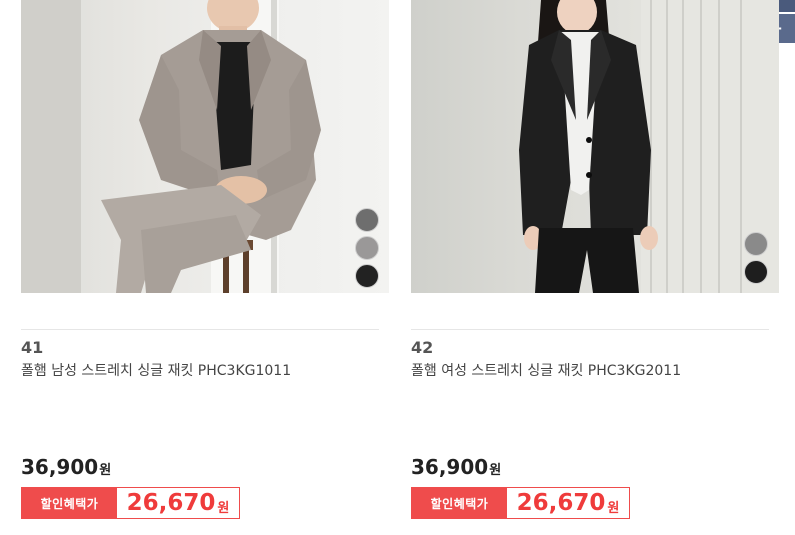 This screenshot has width=795, height=535. Describe the element at coordinates (546, 370) in the screenshot. I see `product-name: 폴햄 여성 스트레치 싱글 재킷 PHC3KG2011` at that location.